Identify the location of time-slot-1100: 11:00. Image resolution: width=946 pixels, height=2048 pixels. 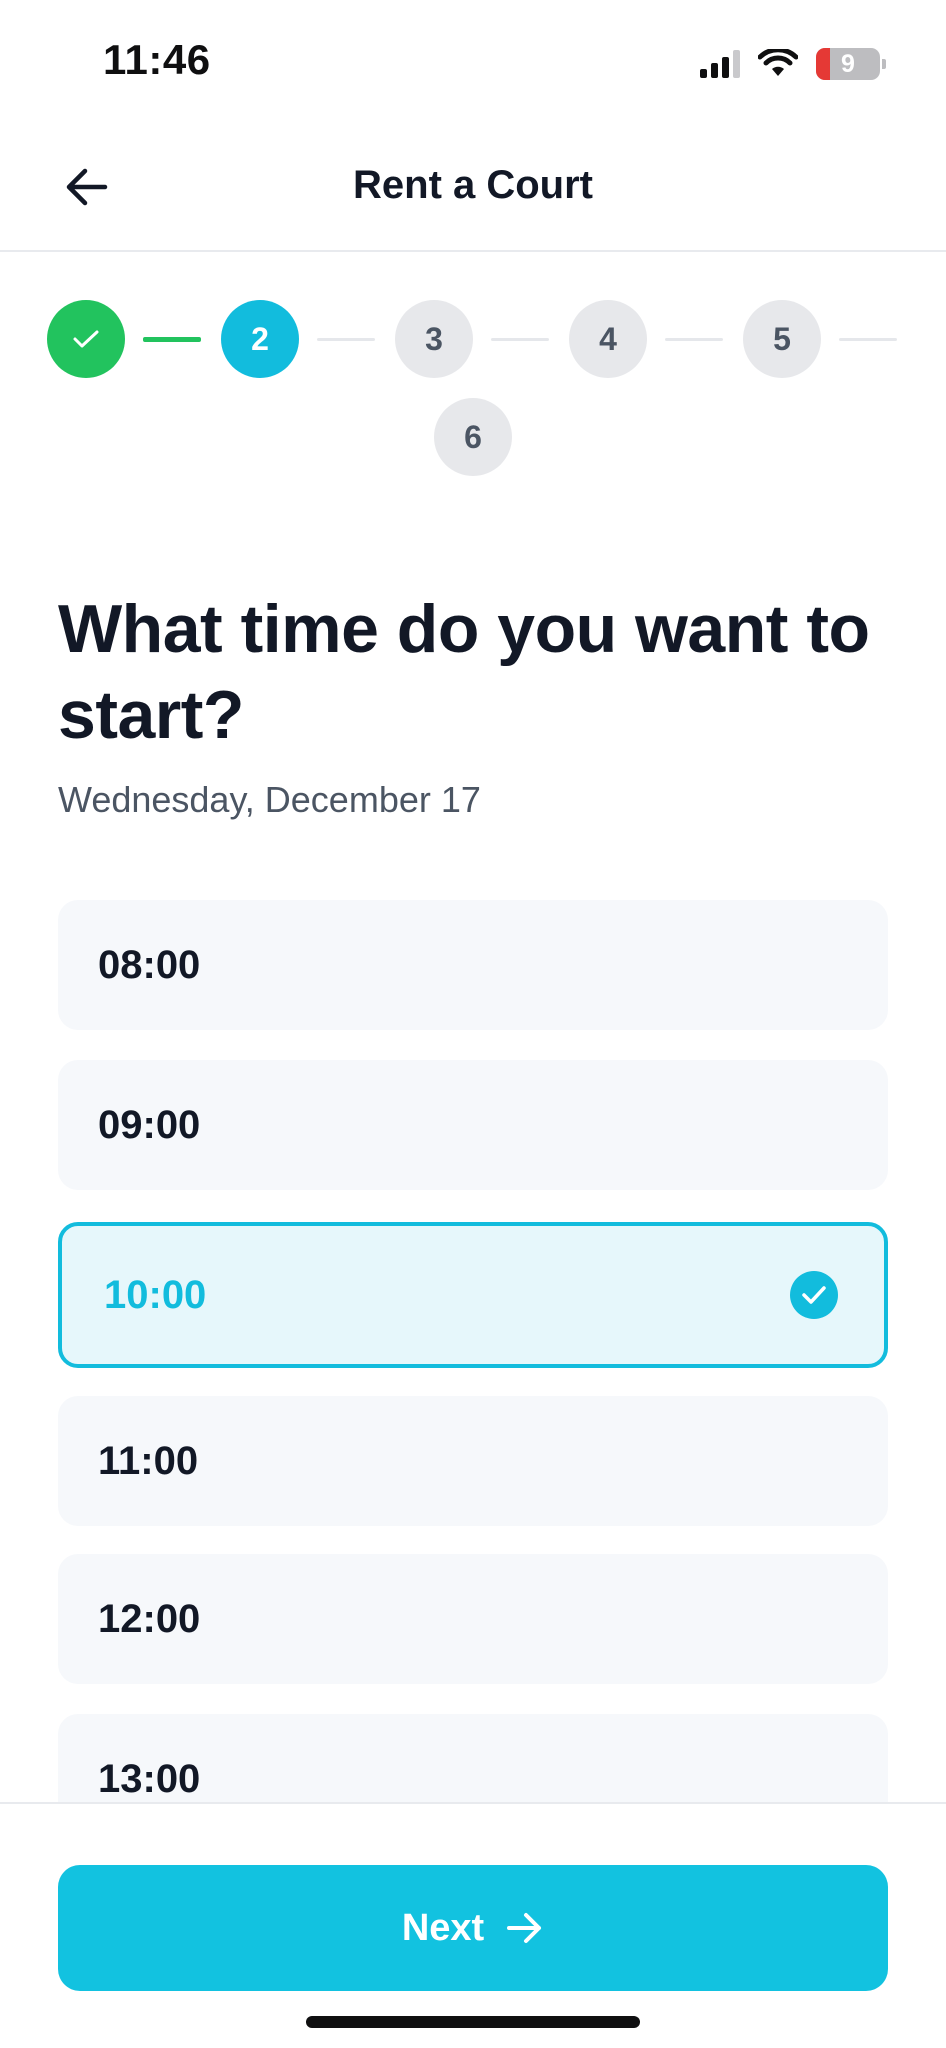
(473, 1461).